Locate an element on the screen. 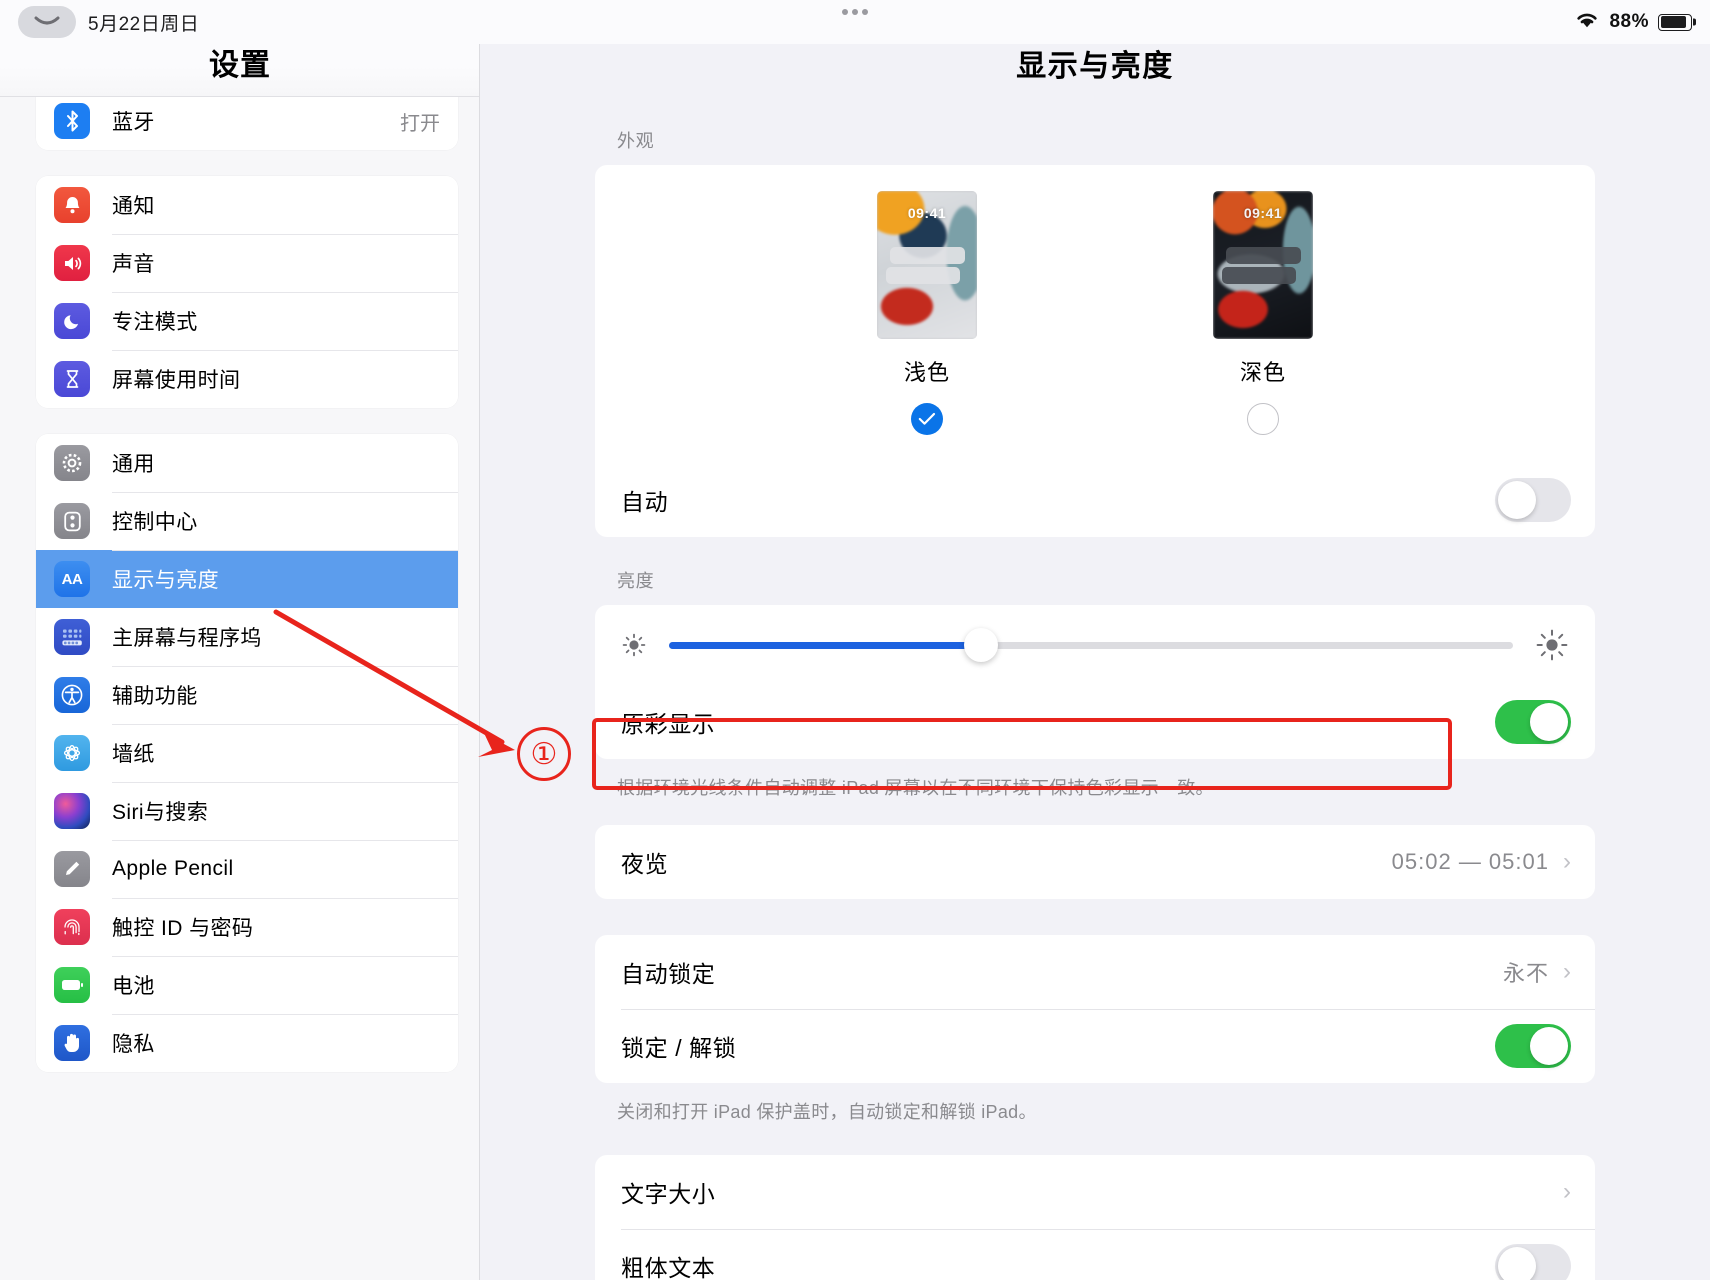 The width and height of the screenshot is (1710, 1280). sidebar-item-label: 通用 is located at coordinates (133, 464).